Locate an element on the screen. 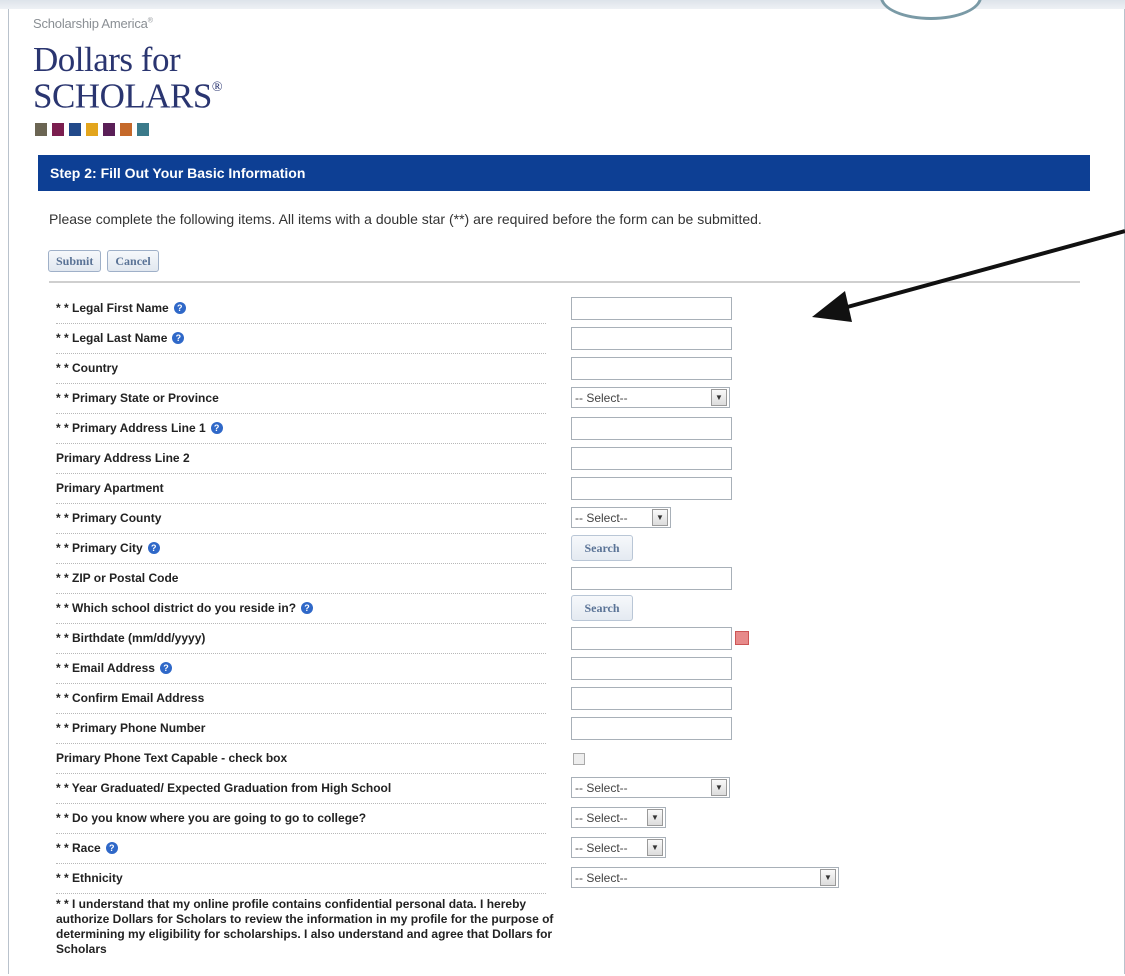 The height and width of the screenshot is (976, 1125). annotation-arrow is located at coordinates (968, 275).